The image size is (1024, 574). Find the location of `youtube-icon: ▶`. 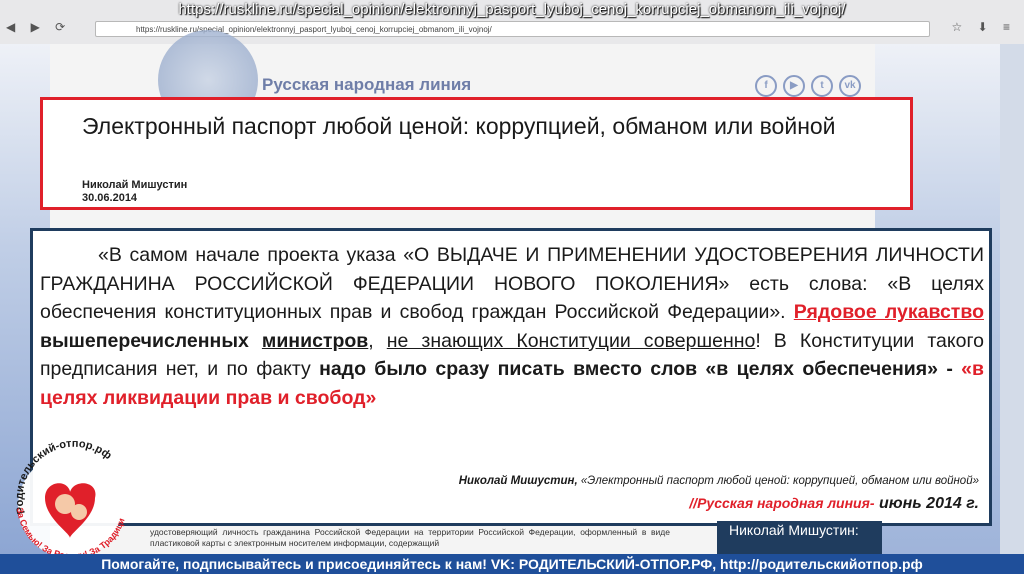

youtube-icon: ▶ is located at coordinates (794, 86).